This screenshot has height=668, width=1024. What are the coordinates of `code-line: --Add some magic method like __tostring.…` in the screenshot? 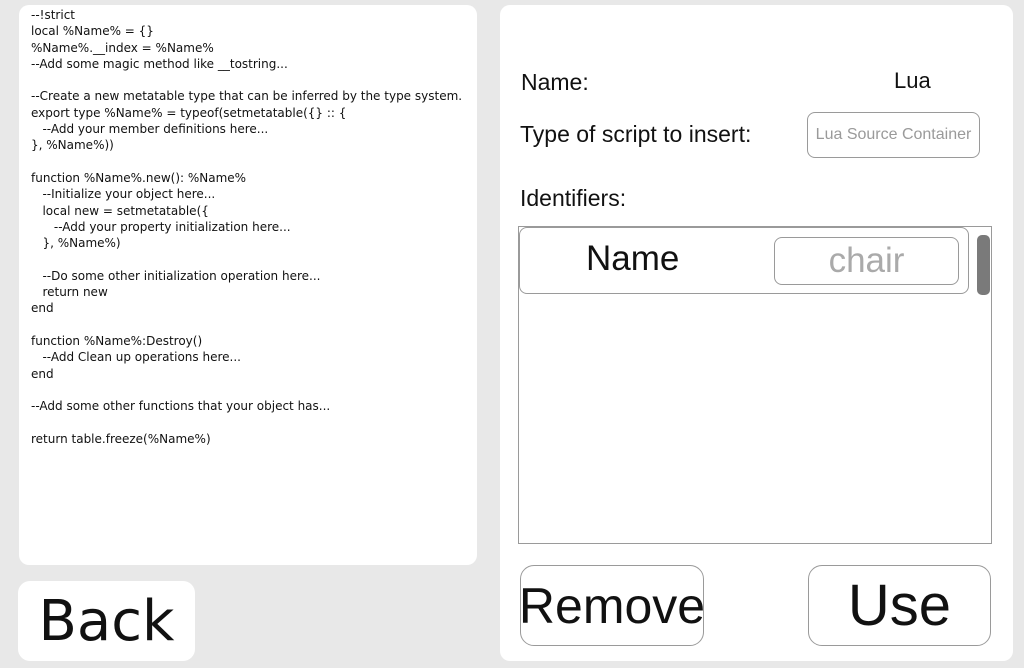 It's located at (159, 63).